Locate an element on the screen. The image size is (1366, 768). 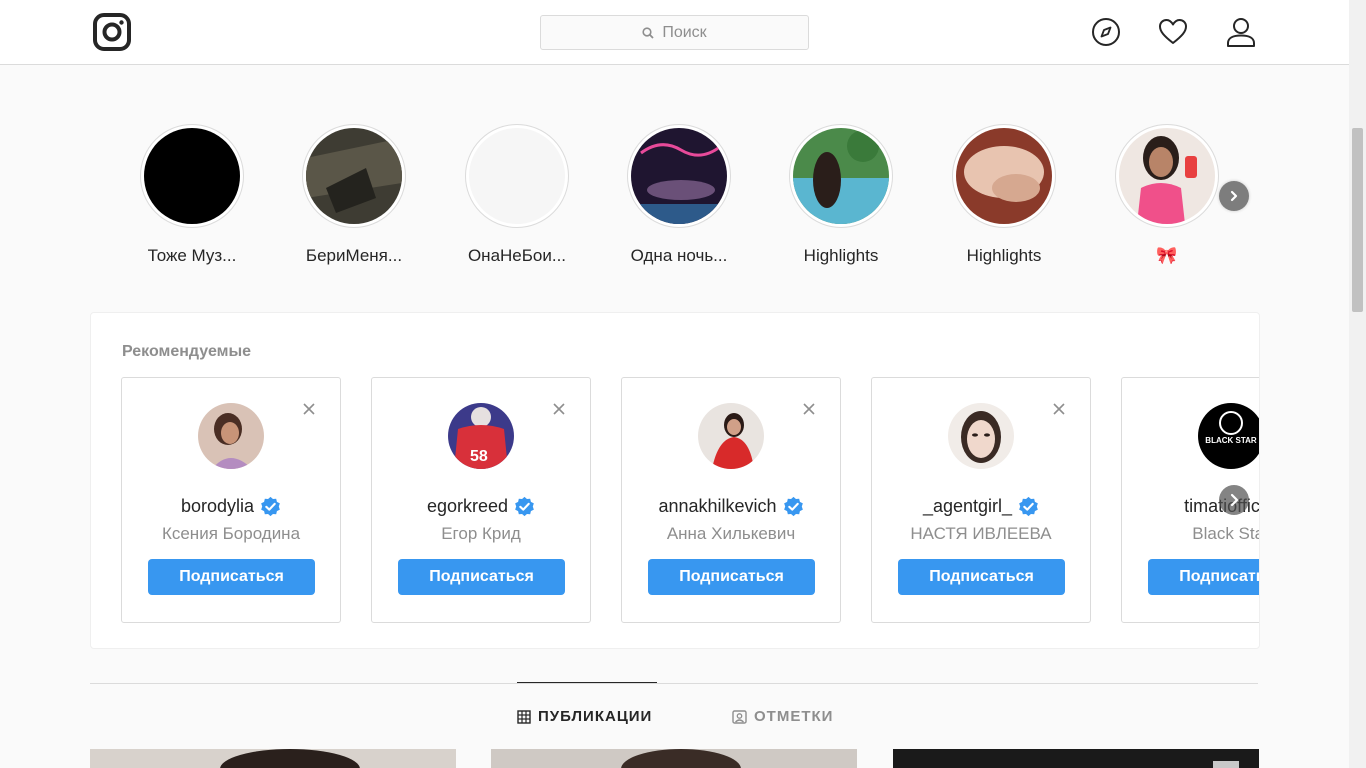
stories-next-button is located at coordinates (1234, 196).